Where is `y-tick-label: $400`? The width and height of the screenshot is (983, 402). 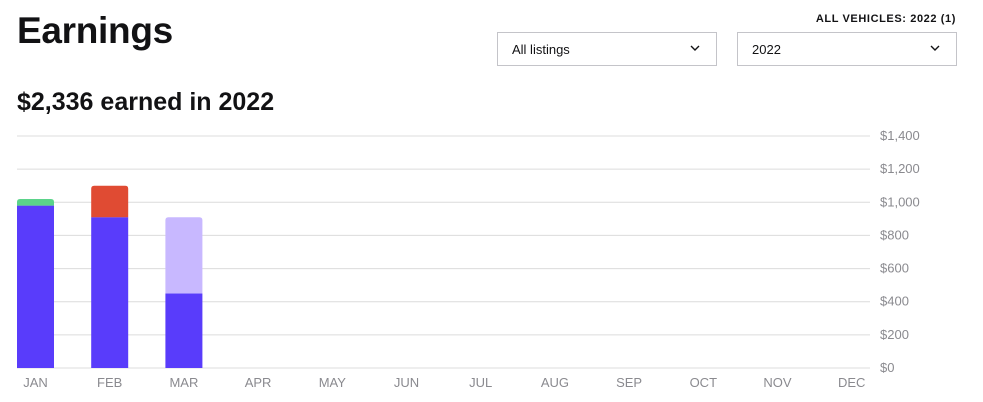
y-tick-label: $400 is located at coordinates (894, 301).